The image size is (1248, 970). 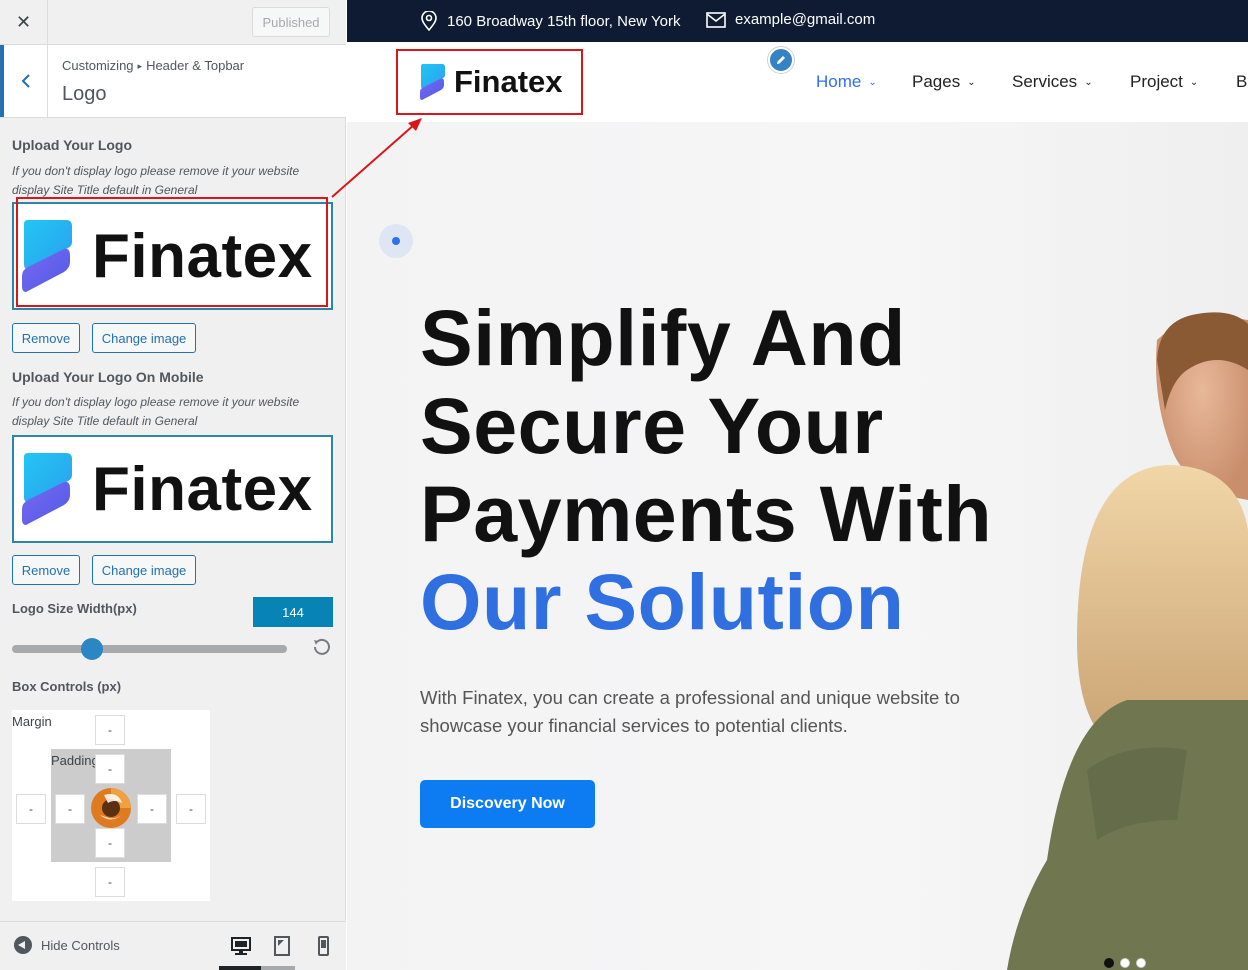 I want to click on hide-controls-label: Hide Controls, so click(x=80, y=945).